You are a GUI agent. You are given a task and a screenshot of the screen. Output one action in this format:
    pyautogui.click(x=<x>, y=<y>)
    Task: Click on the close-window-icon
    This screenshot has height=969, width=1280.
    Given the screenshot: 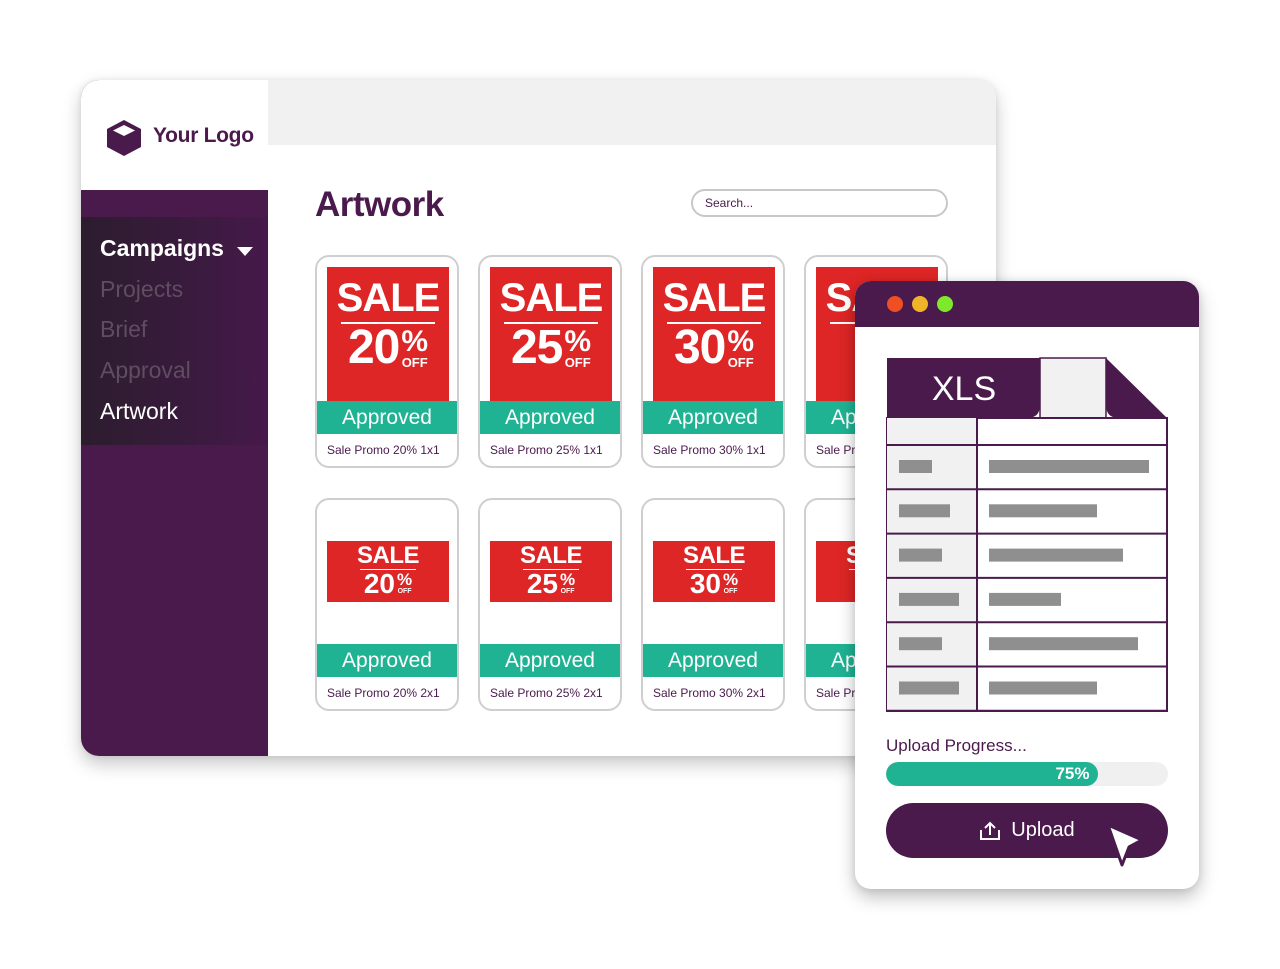 What is the action you would take?
    pyautogui.click(x=895, y=304)
    